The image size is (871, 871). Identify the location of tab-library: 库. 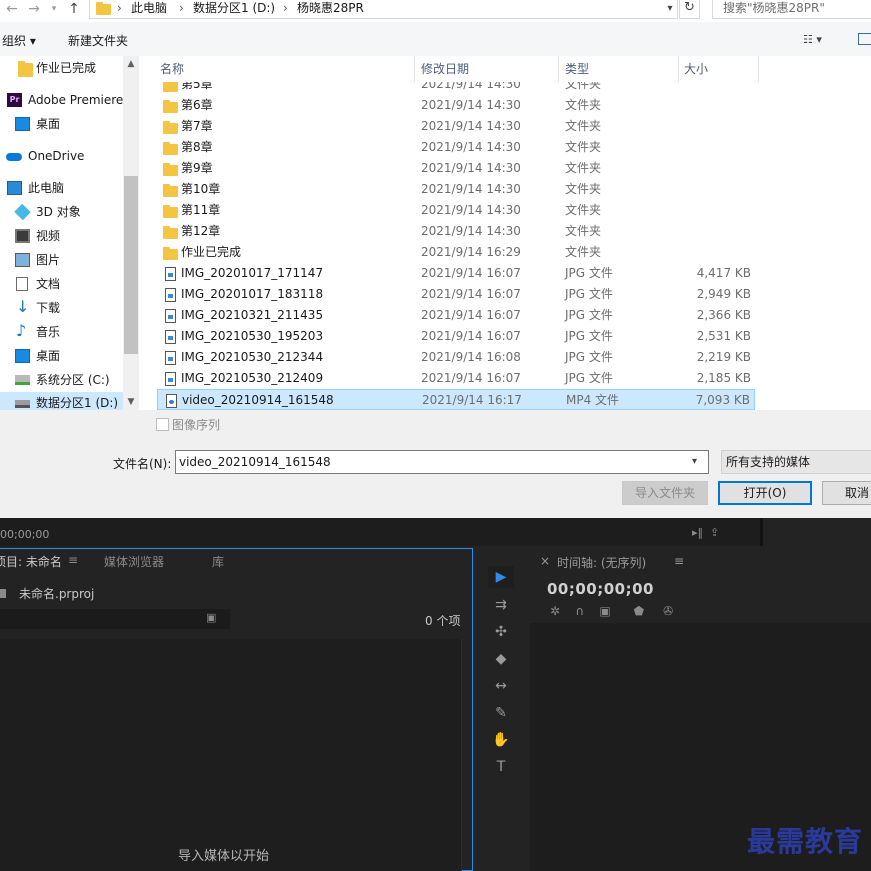
(218, 561).